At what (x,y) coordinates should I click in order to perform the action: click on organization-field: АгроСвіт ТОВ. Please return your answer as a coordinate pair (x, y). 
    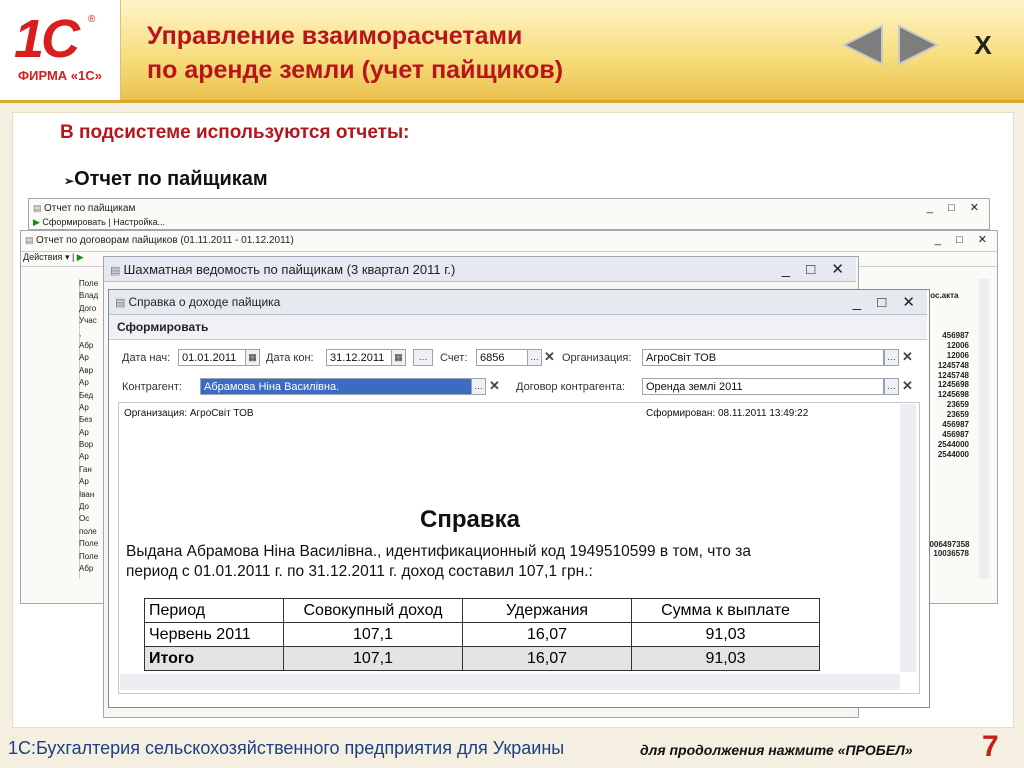
    Looking at the image, I should click on (763, 357).